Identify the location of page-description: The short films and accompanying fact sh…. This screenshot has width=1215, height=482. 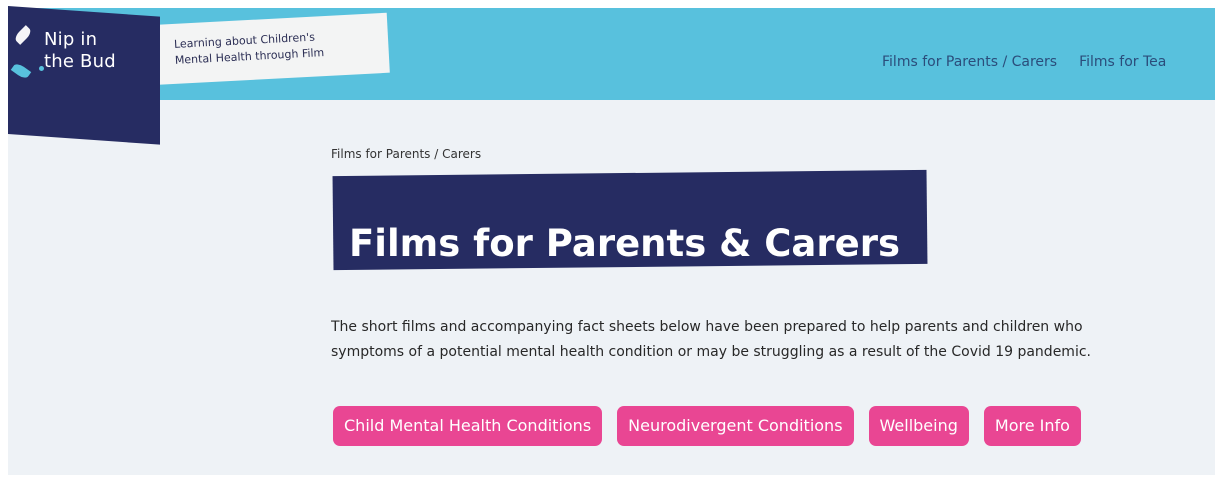
(711, 339).